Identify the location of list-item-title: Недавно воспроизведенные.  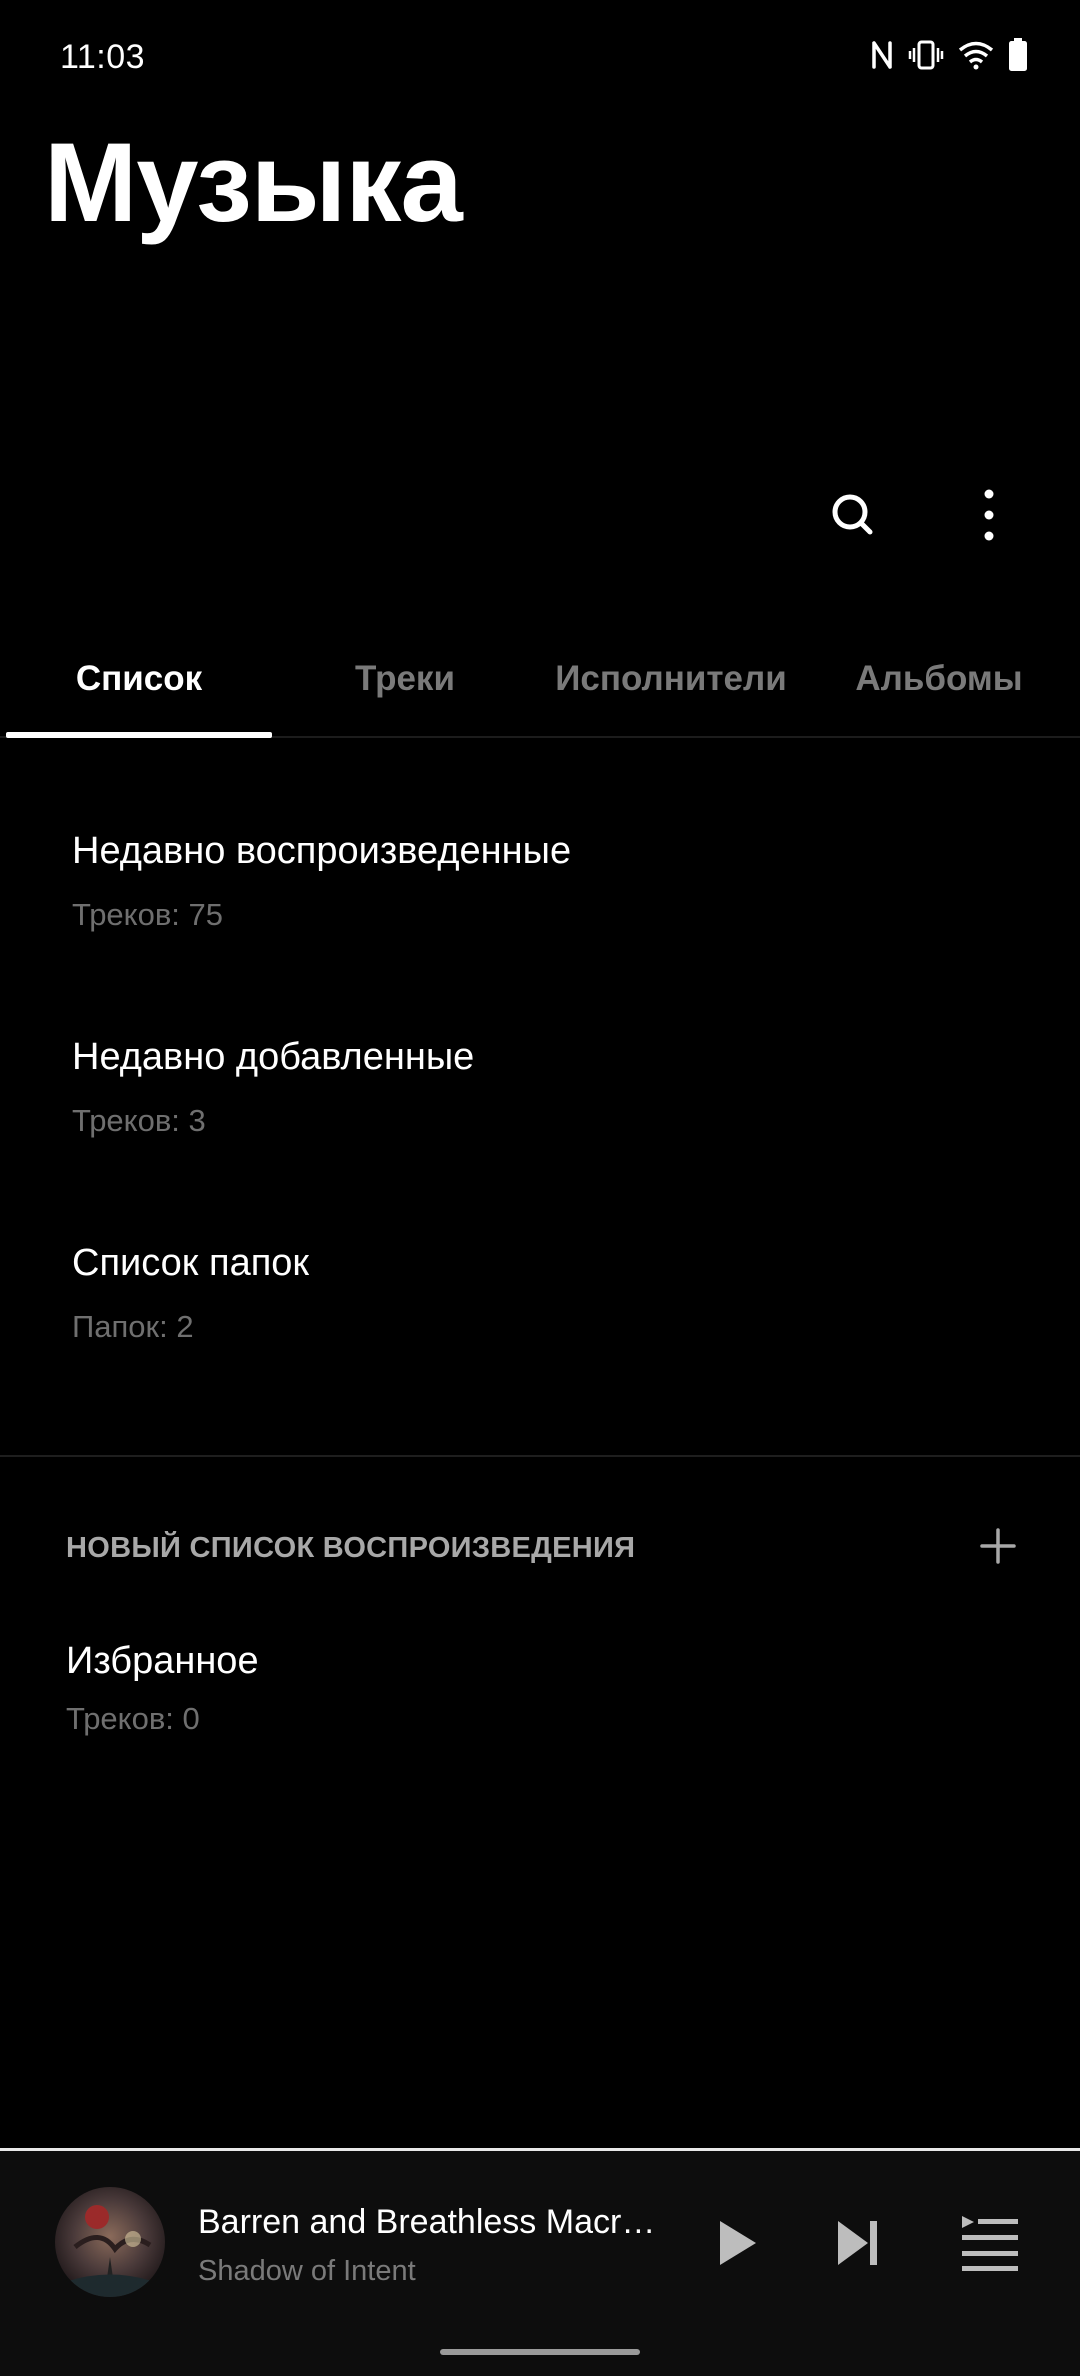
(322, 851).